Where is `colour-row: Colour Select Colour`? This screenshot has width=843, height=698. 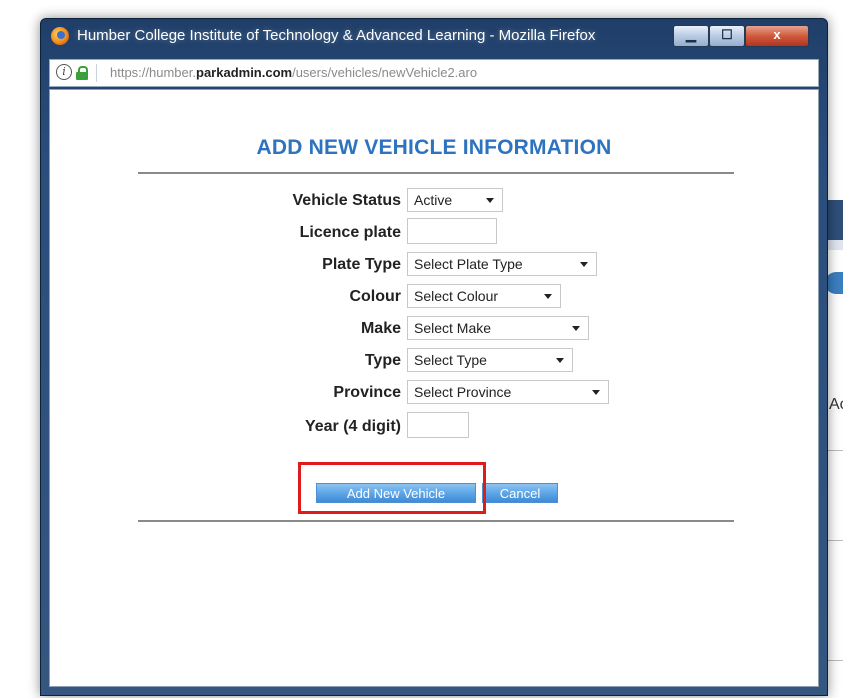
colour-row: Colour Select Colour is located at coordinates (434, 296).